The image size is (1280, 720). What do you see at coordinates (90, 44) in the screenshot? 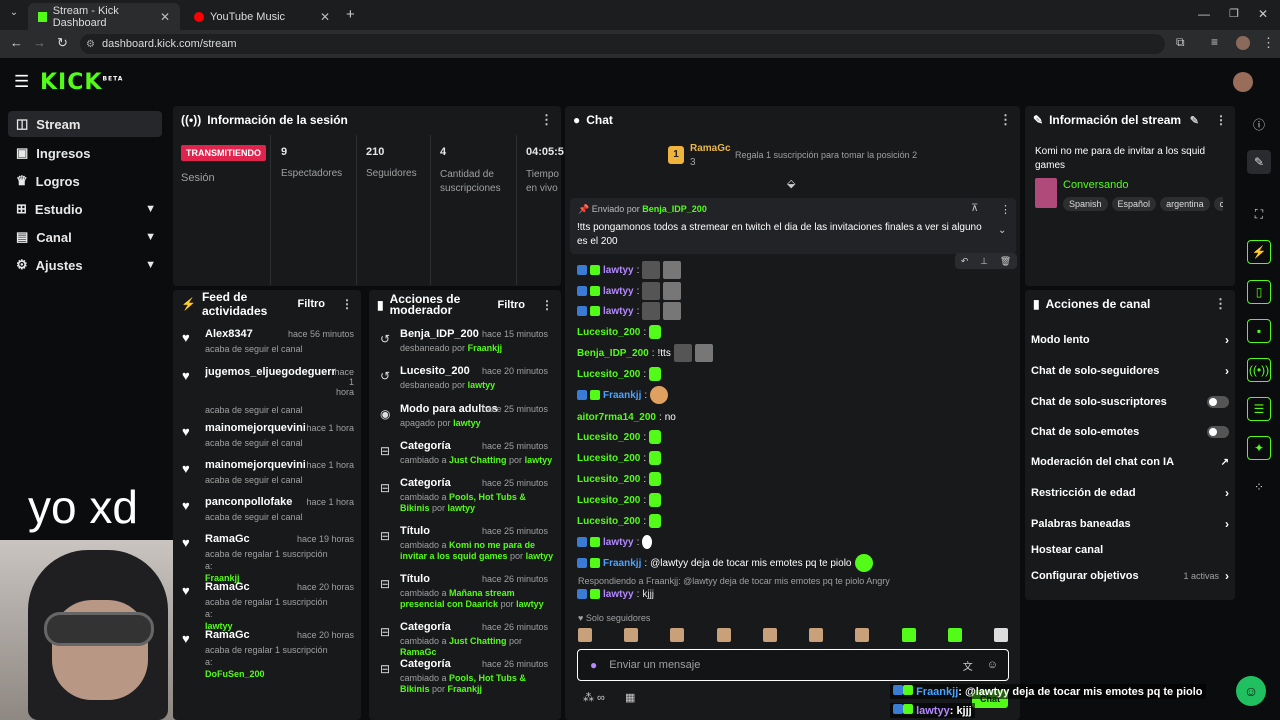
I see `site-info-icon: ⚙` at bounding box center [90, 44].